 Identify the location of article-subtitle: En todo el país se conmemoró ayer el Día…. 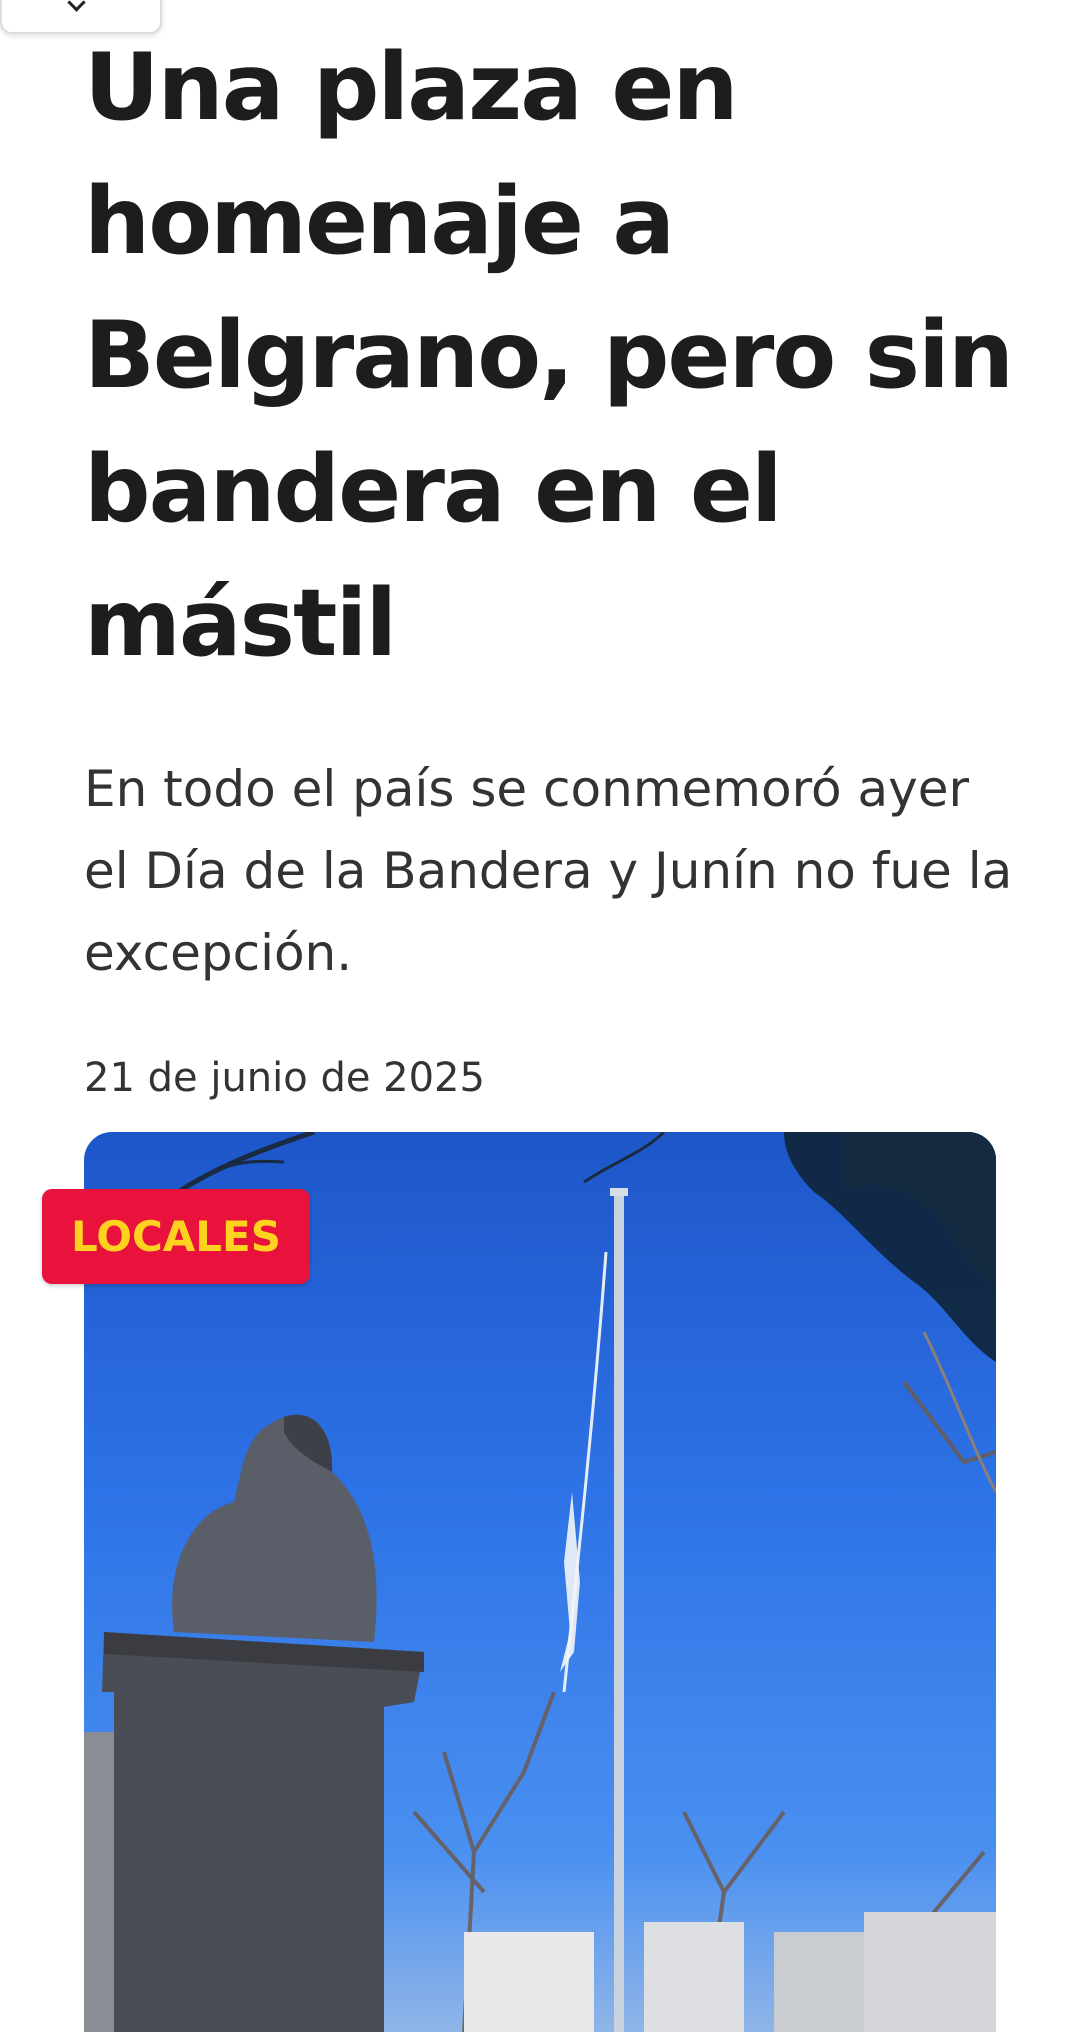
(548, 871).